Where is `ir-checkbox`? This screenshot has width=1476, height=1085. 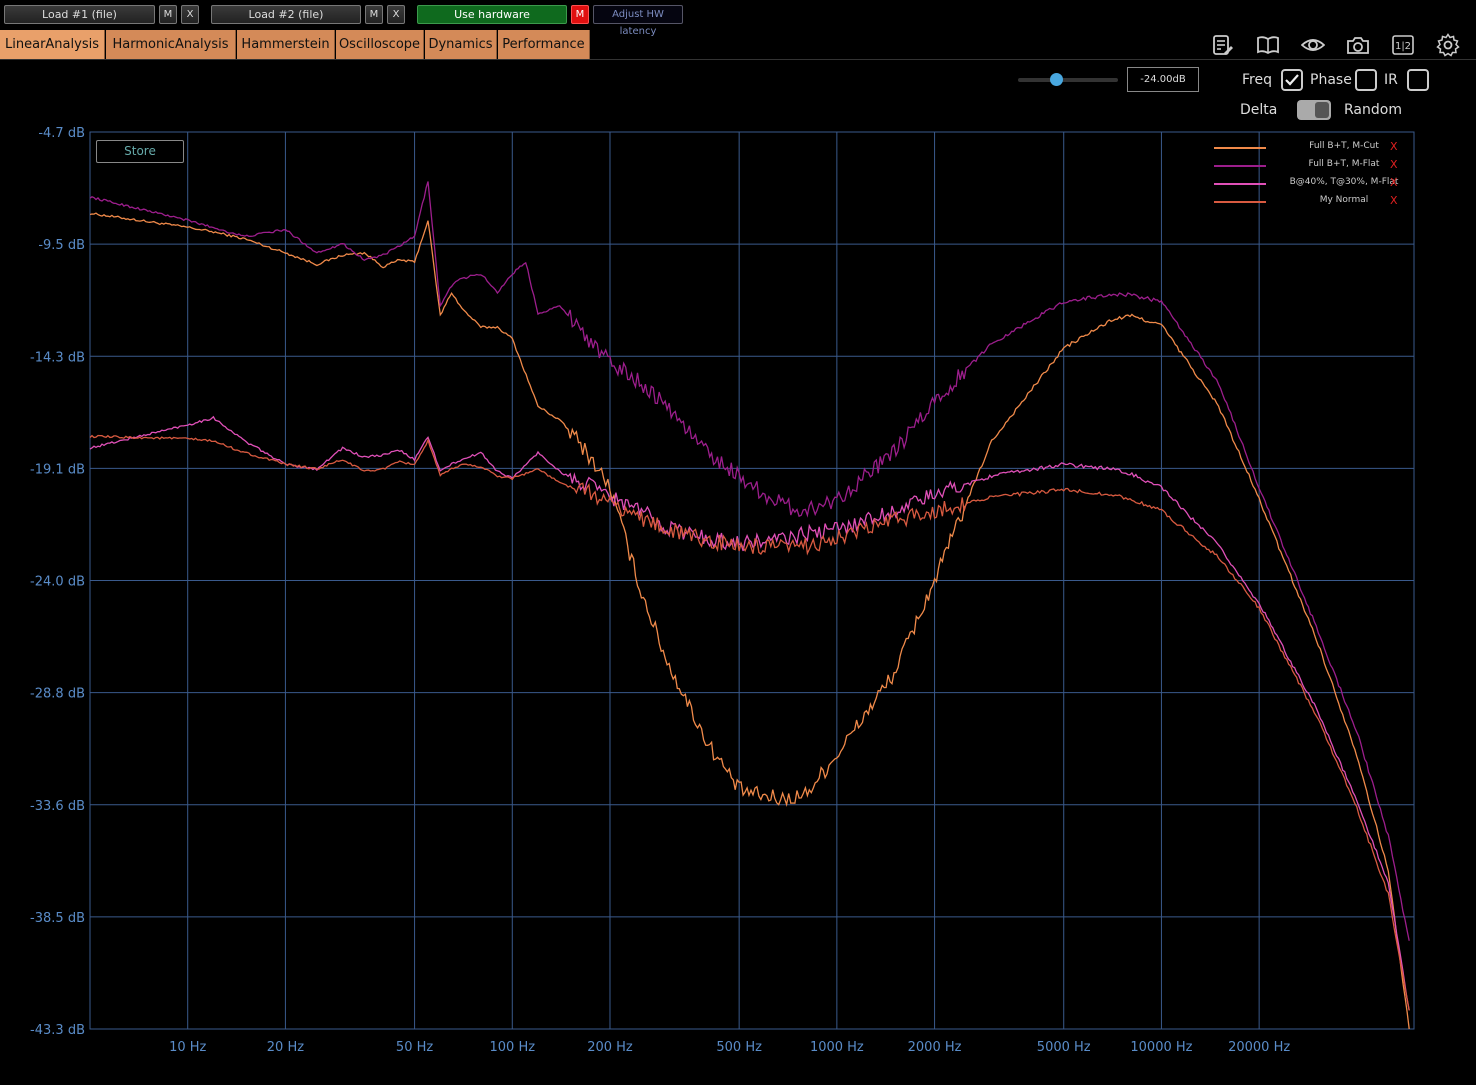 ir-checkbox is located at coordinates (1418, 80).